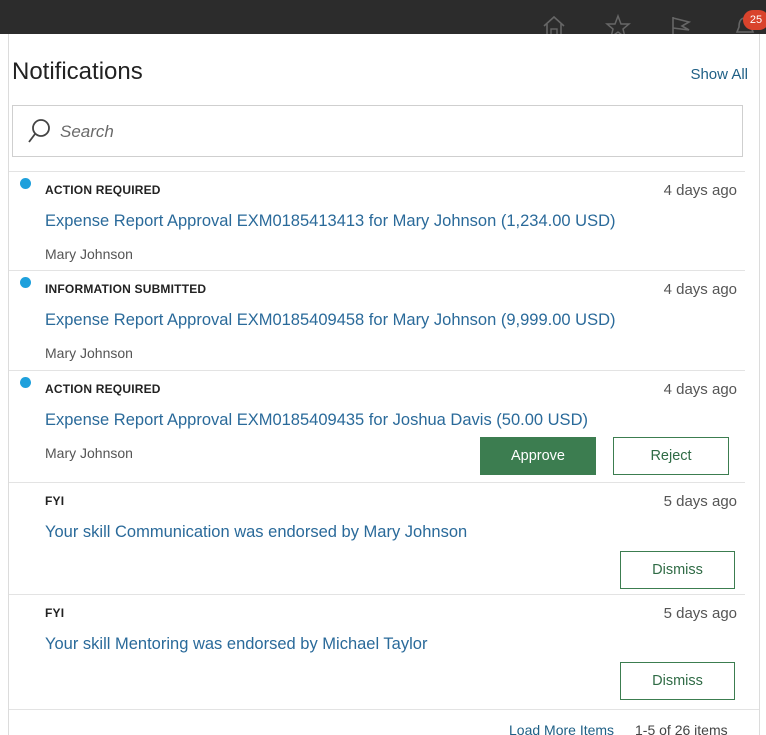  Describe the element at coordinates (77, 71) in the screenshot. I see `panel-title: Notifications` at that location.